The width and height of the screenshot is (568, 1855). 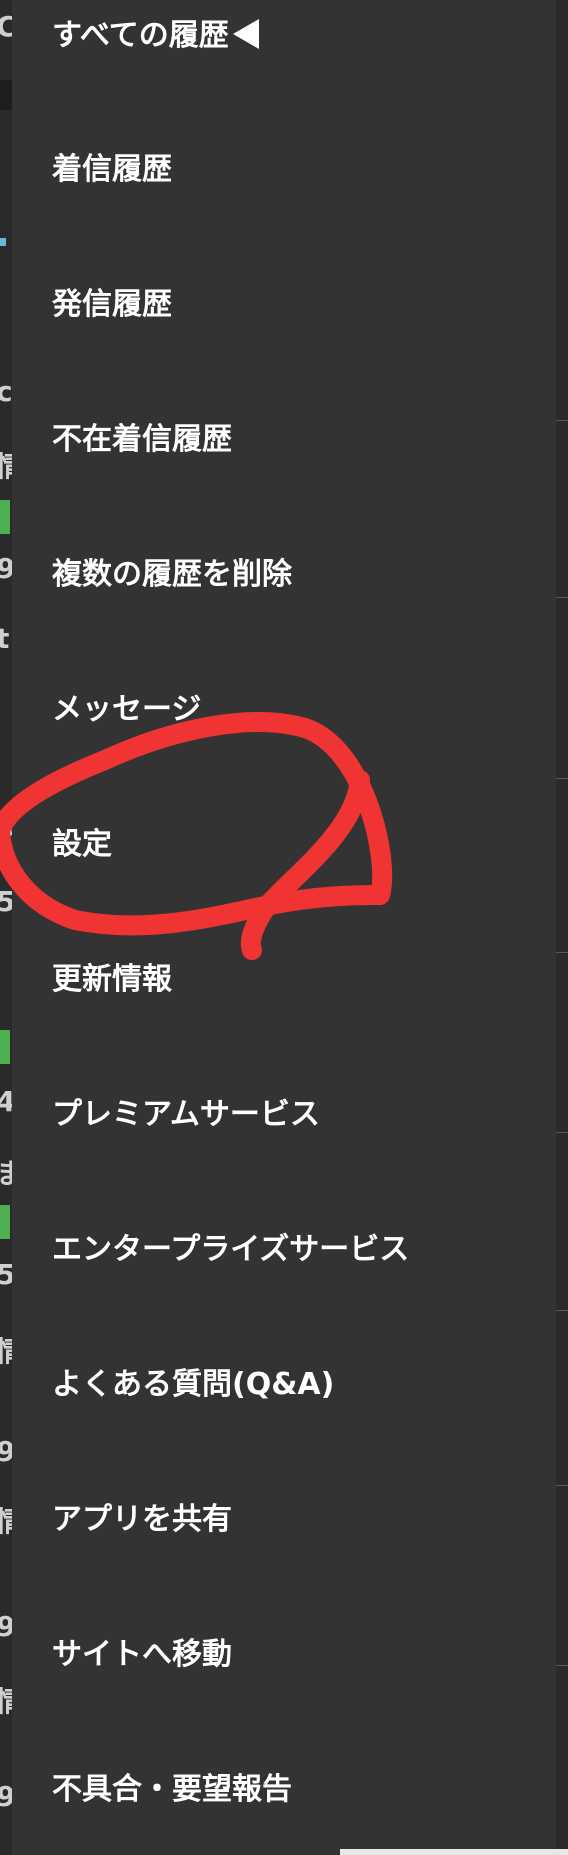 I want to click on menu-item-settings: 設定, so click(x=82, y=845).